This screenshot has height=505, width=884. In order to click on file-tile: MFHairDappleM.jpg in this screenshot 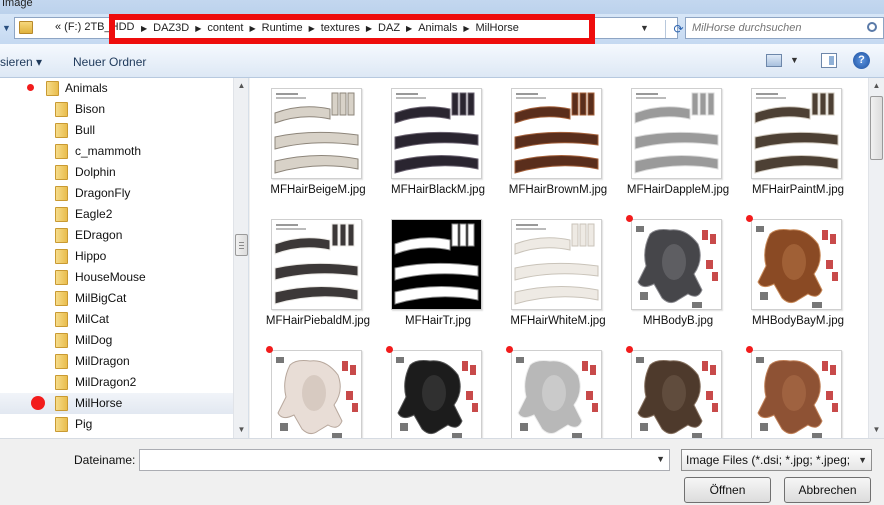, I will do `click(669, 142)`.